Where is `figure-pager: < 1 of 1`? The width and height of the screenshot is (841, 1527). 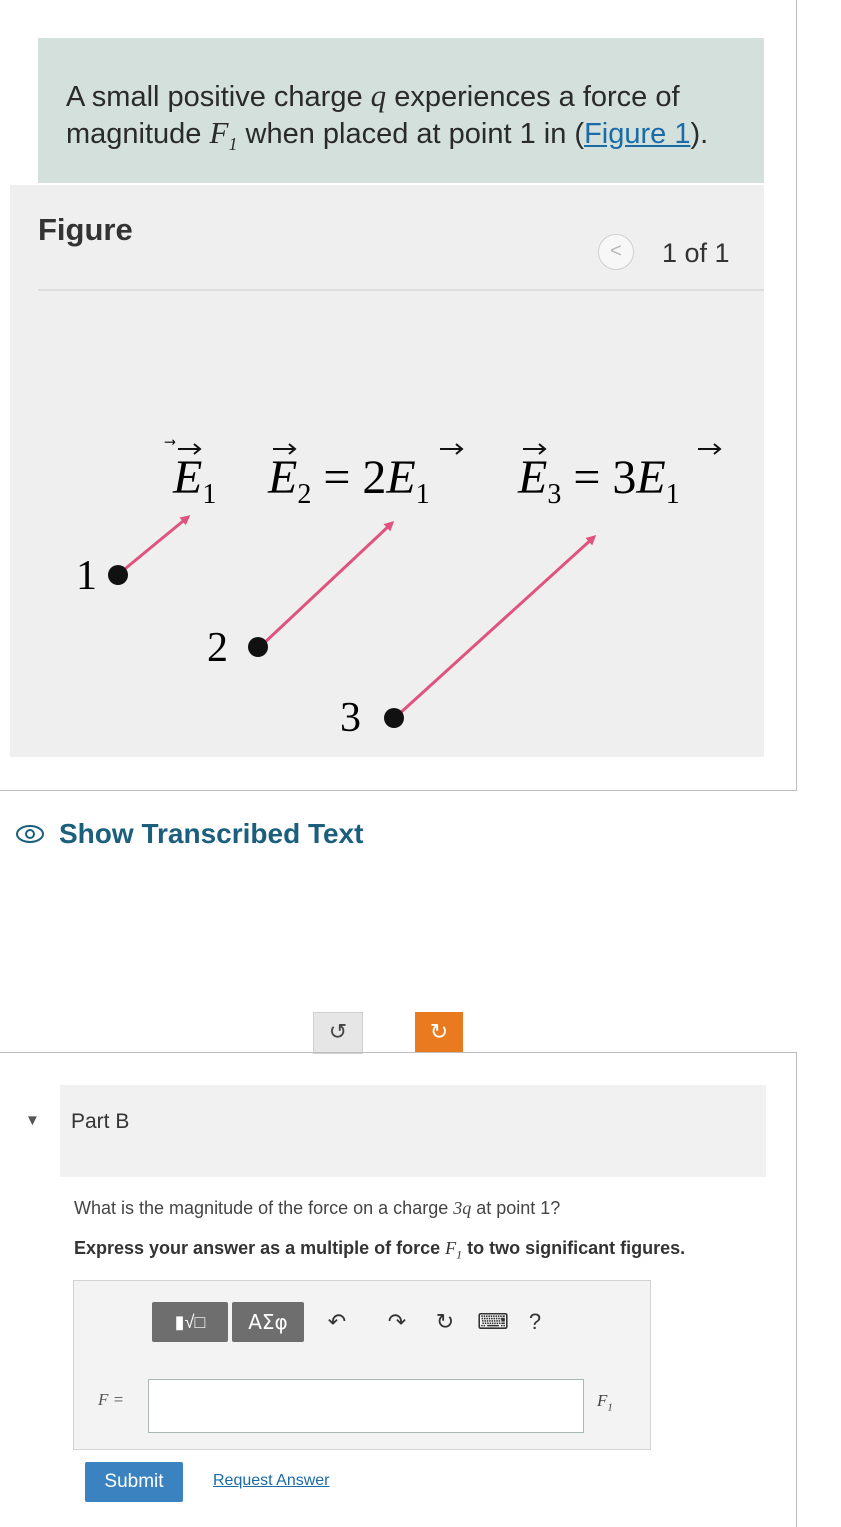
figure-pager: < 1 of 1 is located at coordinates (678, 256).